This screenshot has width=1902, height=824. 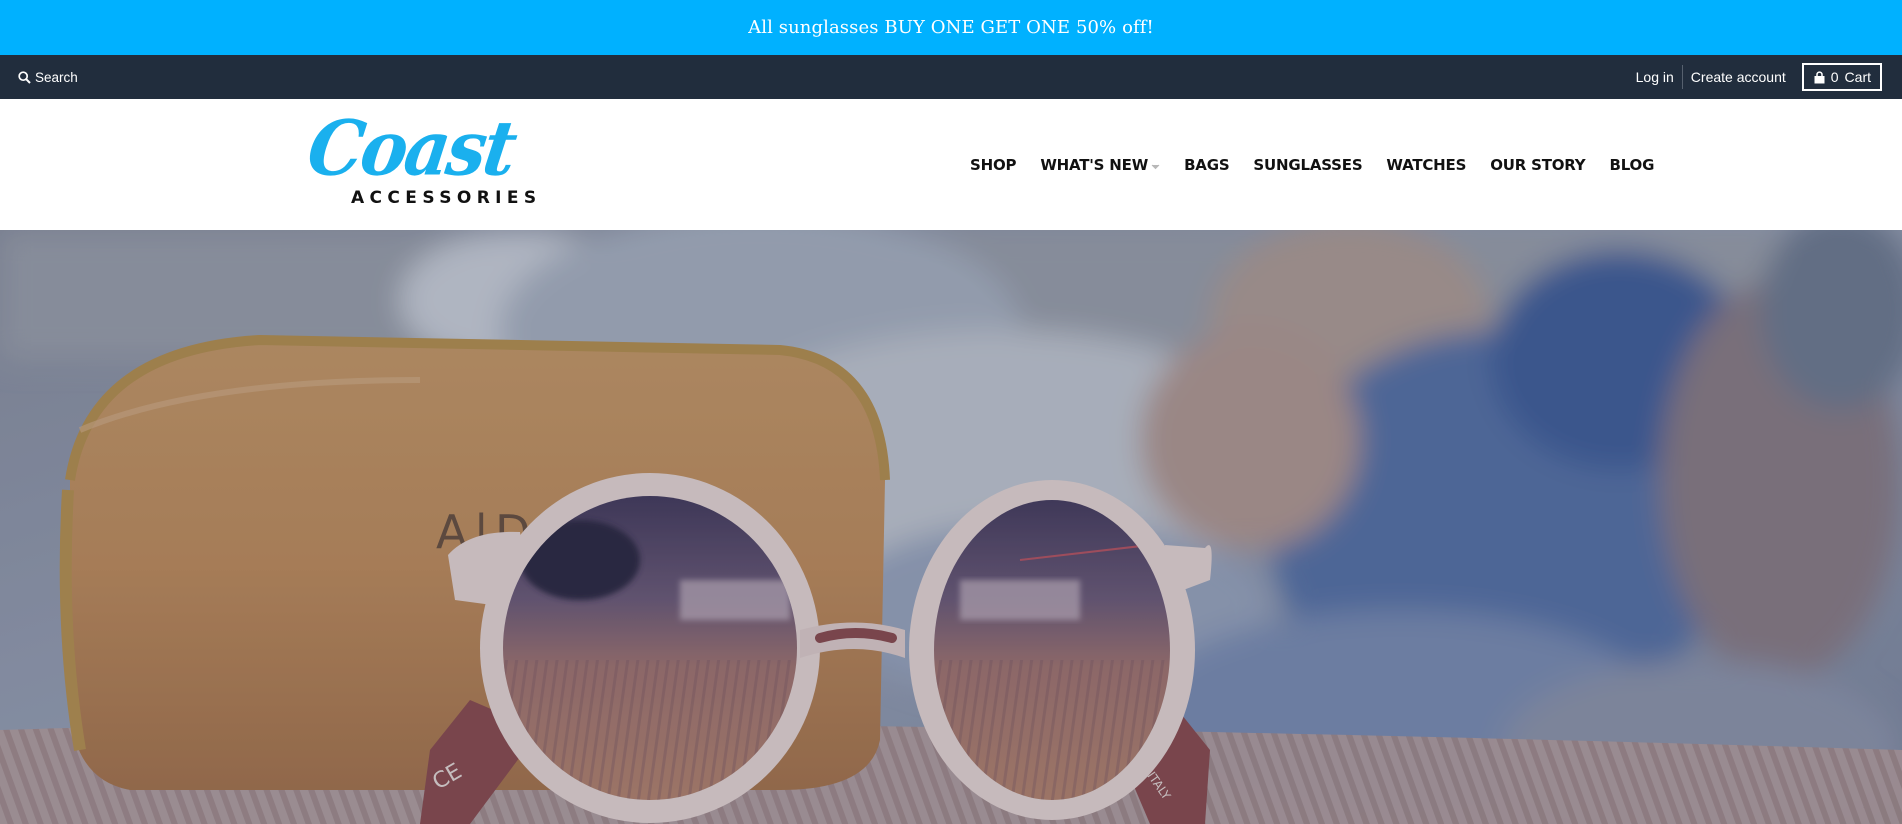 I want to click on nav-our-story: OUR STORY, so click(x=1537, y=165).